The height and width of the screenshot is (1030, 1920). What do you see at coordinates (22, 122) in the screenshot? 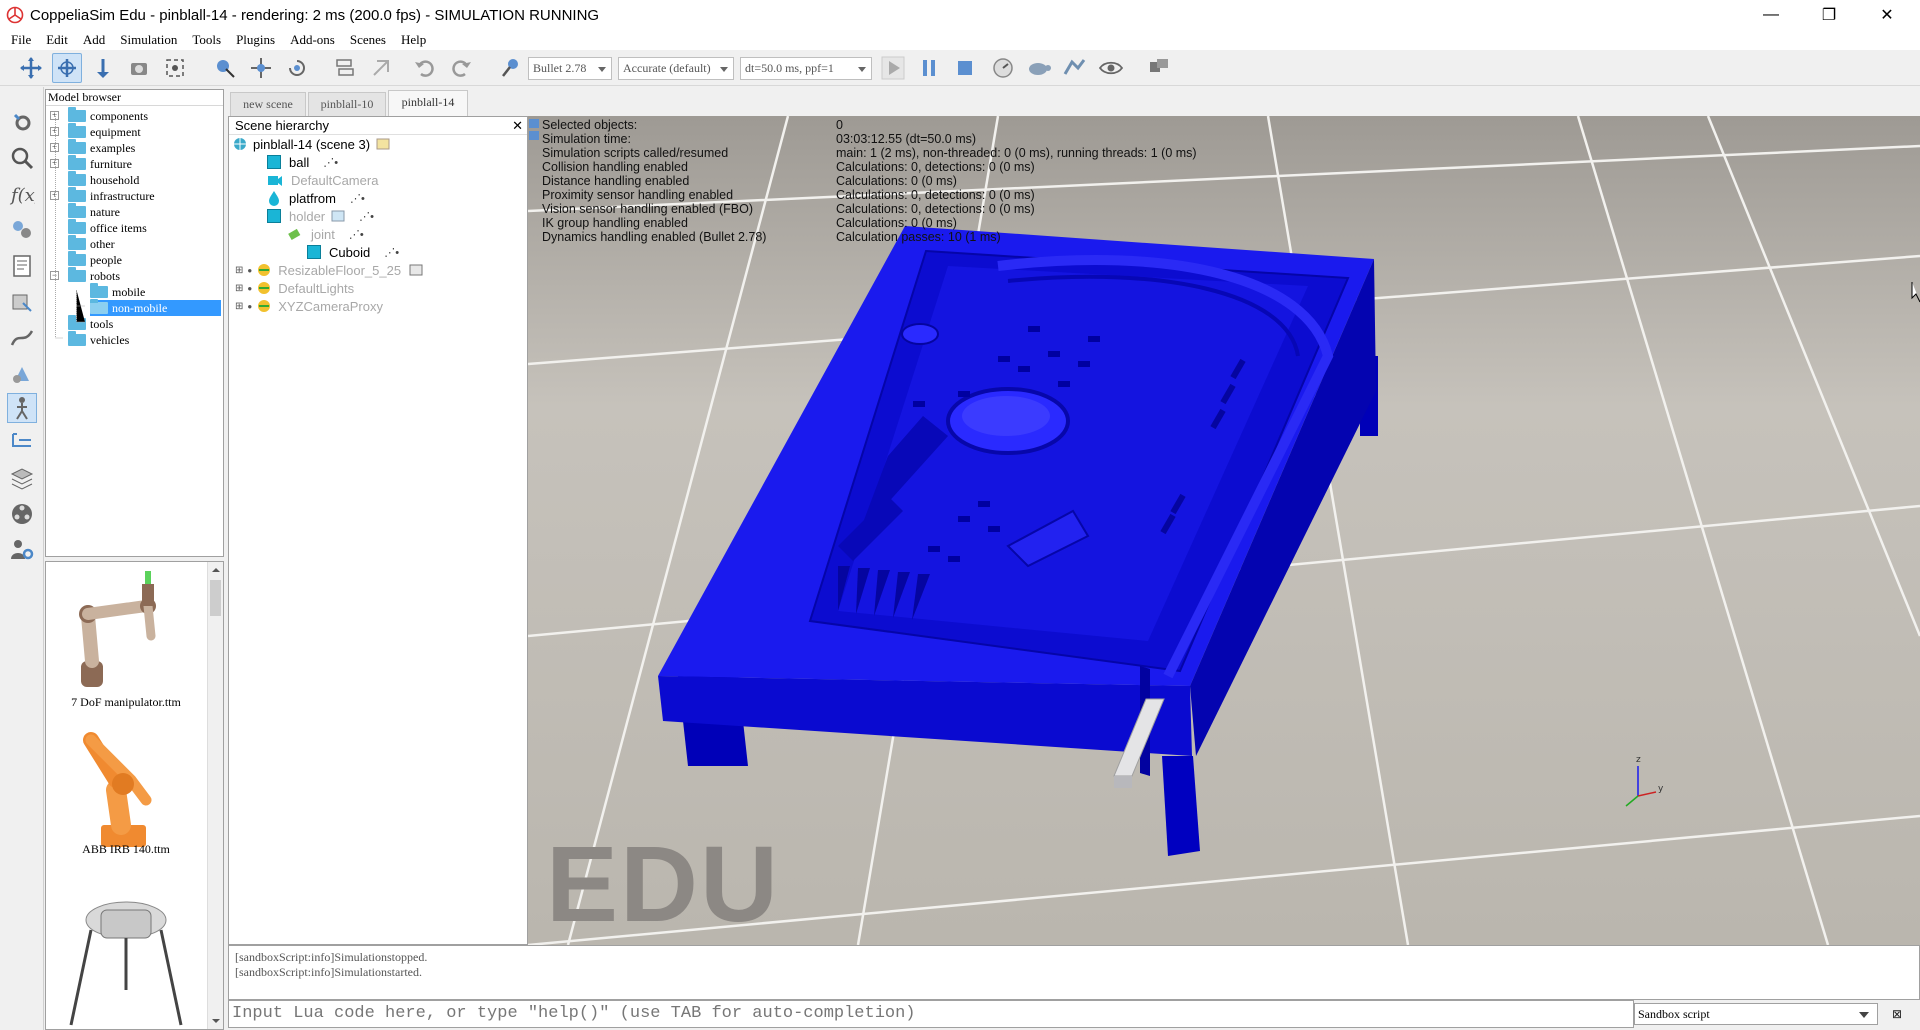
I see `simulation-settings-icon` at bounding box center [22, 122].